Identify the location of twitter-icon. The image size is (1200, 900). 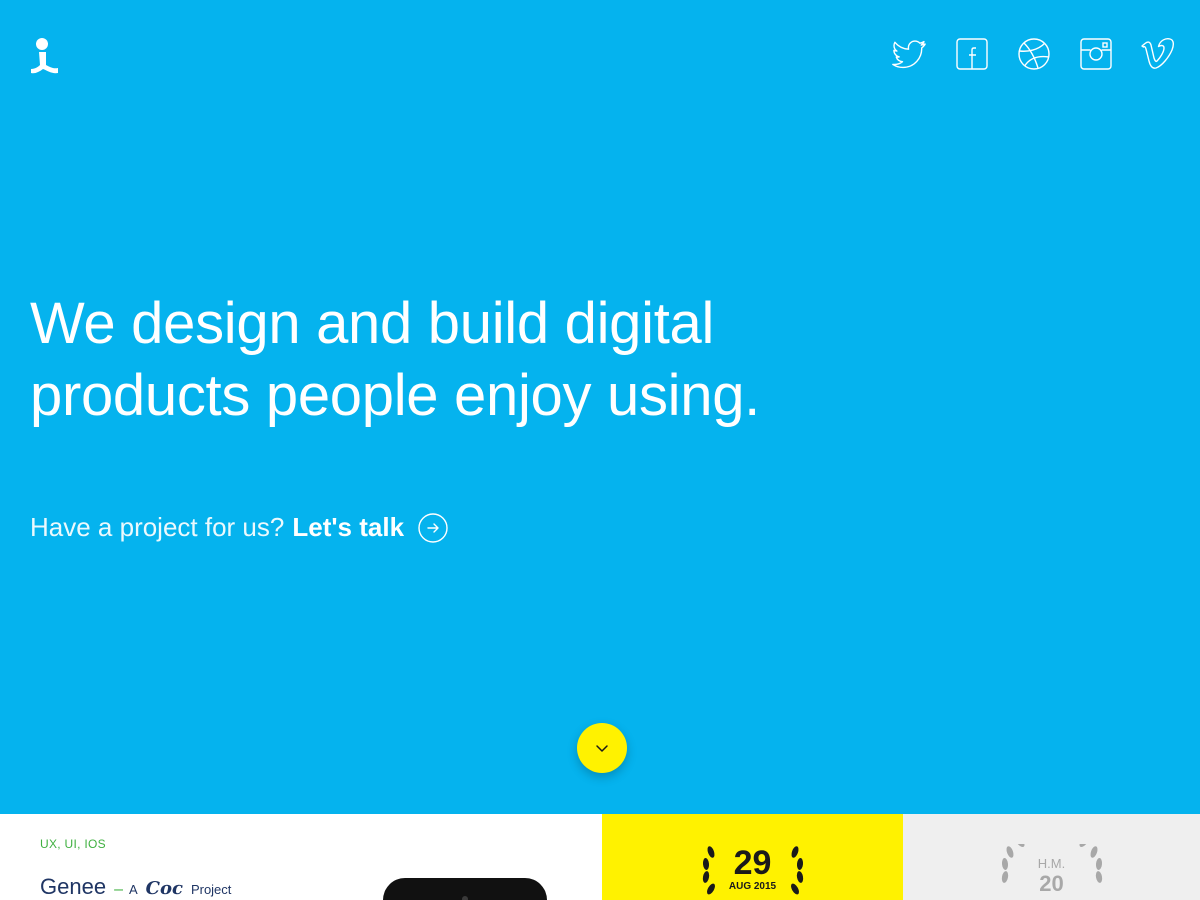
(910, 54).